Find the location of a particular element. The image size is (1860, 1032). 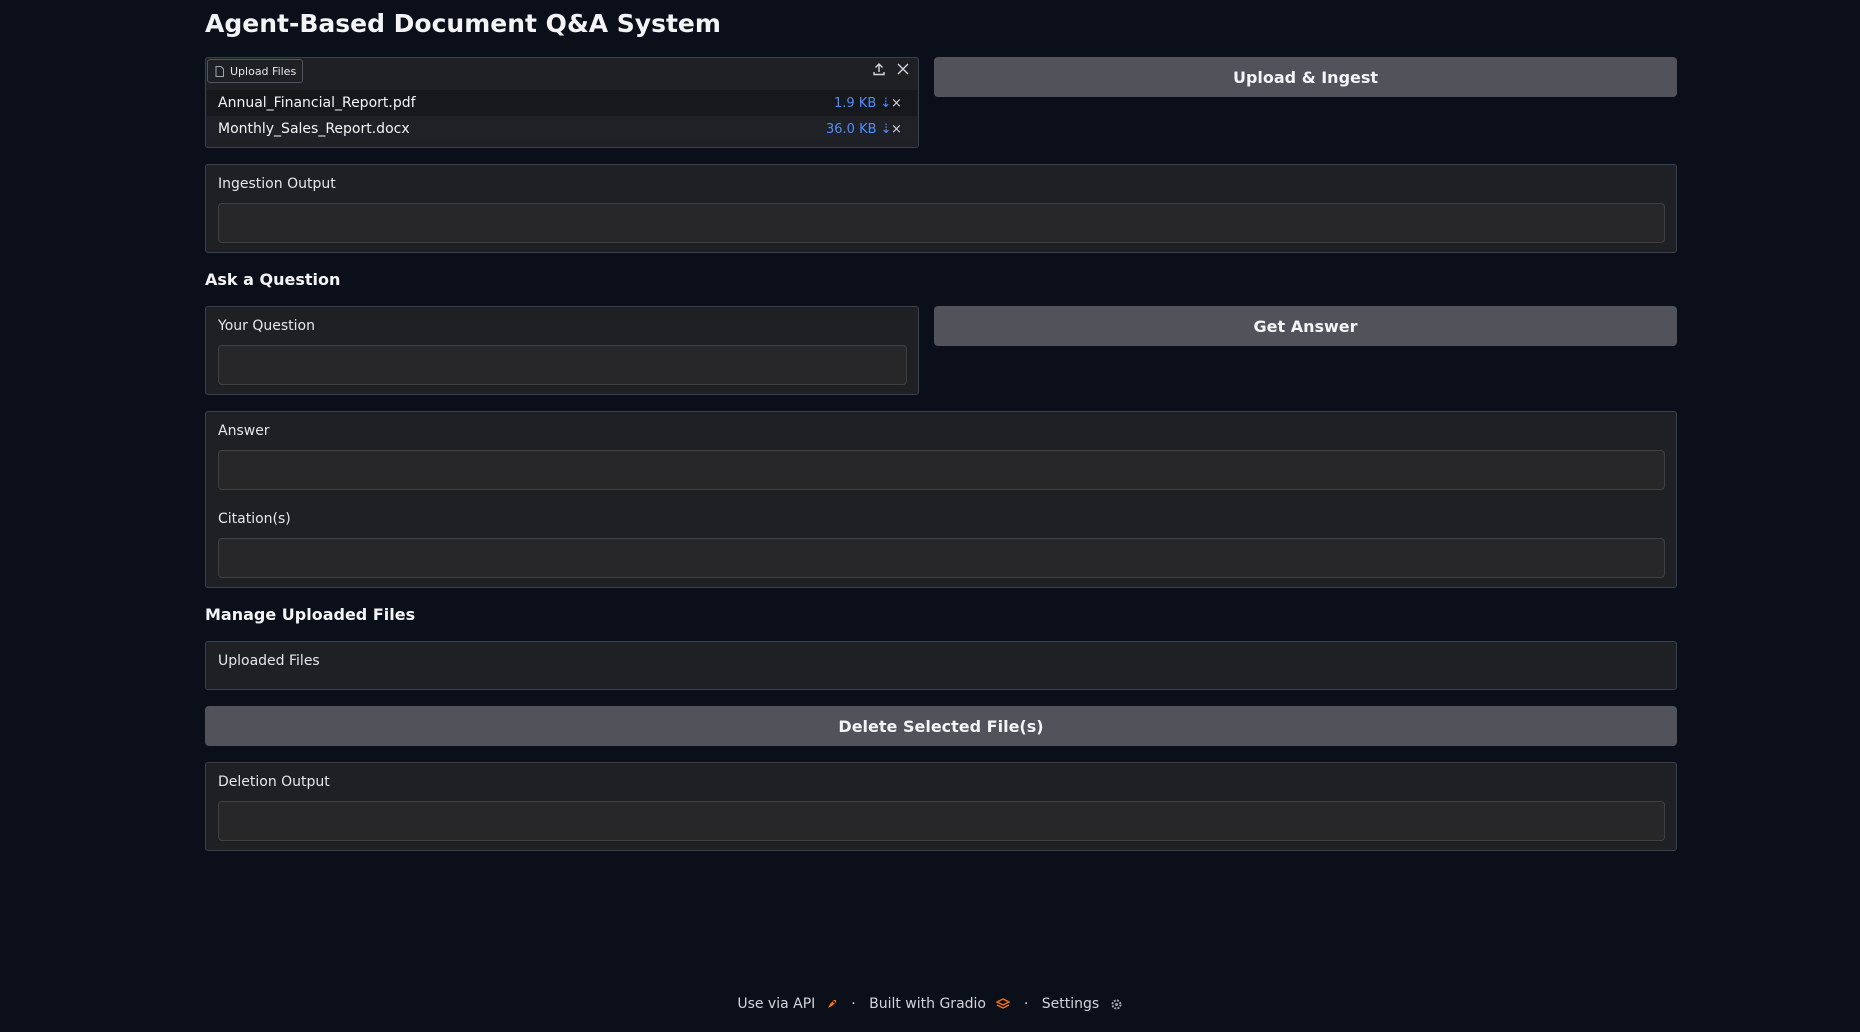

file-name: Monthly_Sales_Report.docx is located at coordinates (314, 129).